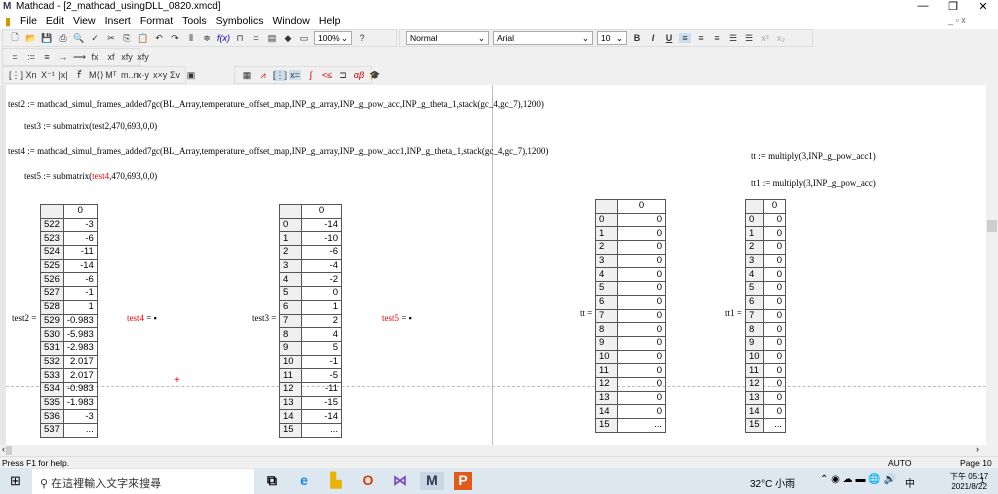 The image size is (998, 494). What do you see at coordinates (194, 21) in the screenshot?
I see `menu-tools: Tools` at bounding box center [194, 21].